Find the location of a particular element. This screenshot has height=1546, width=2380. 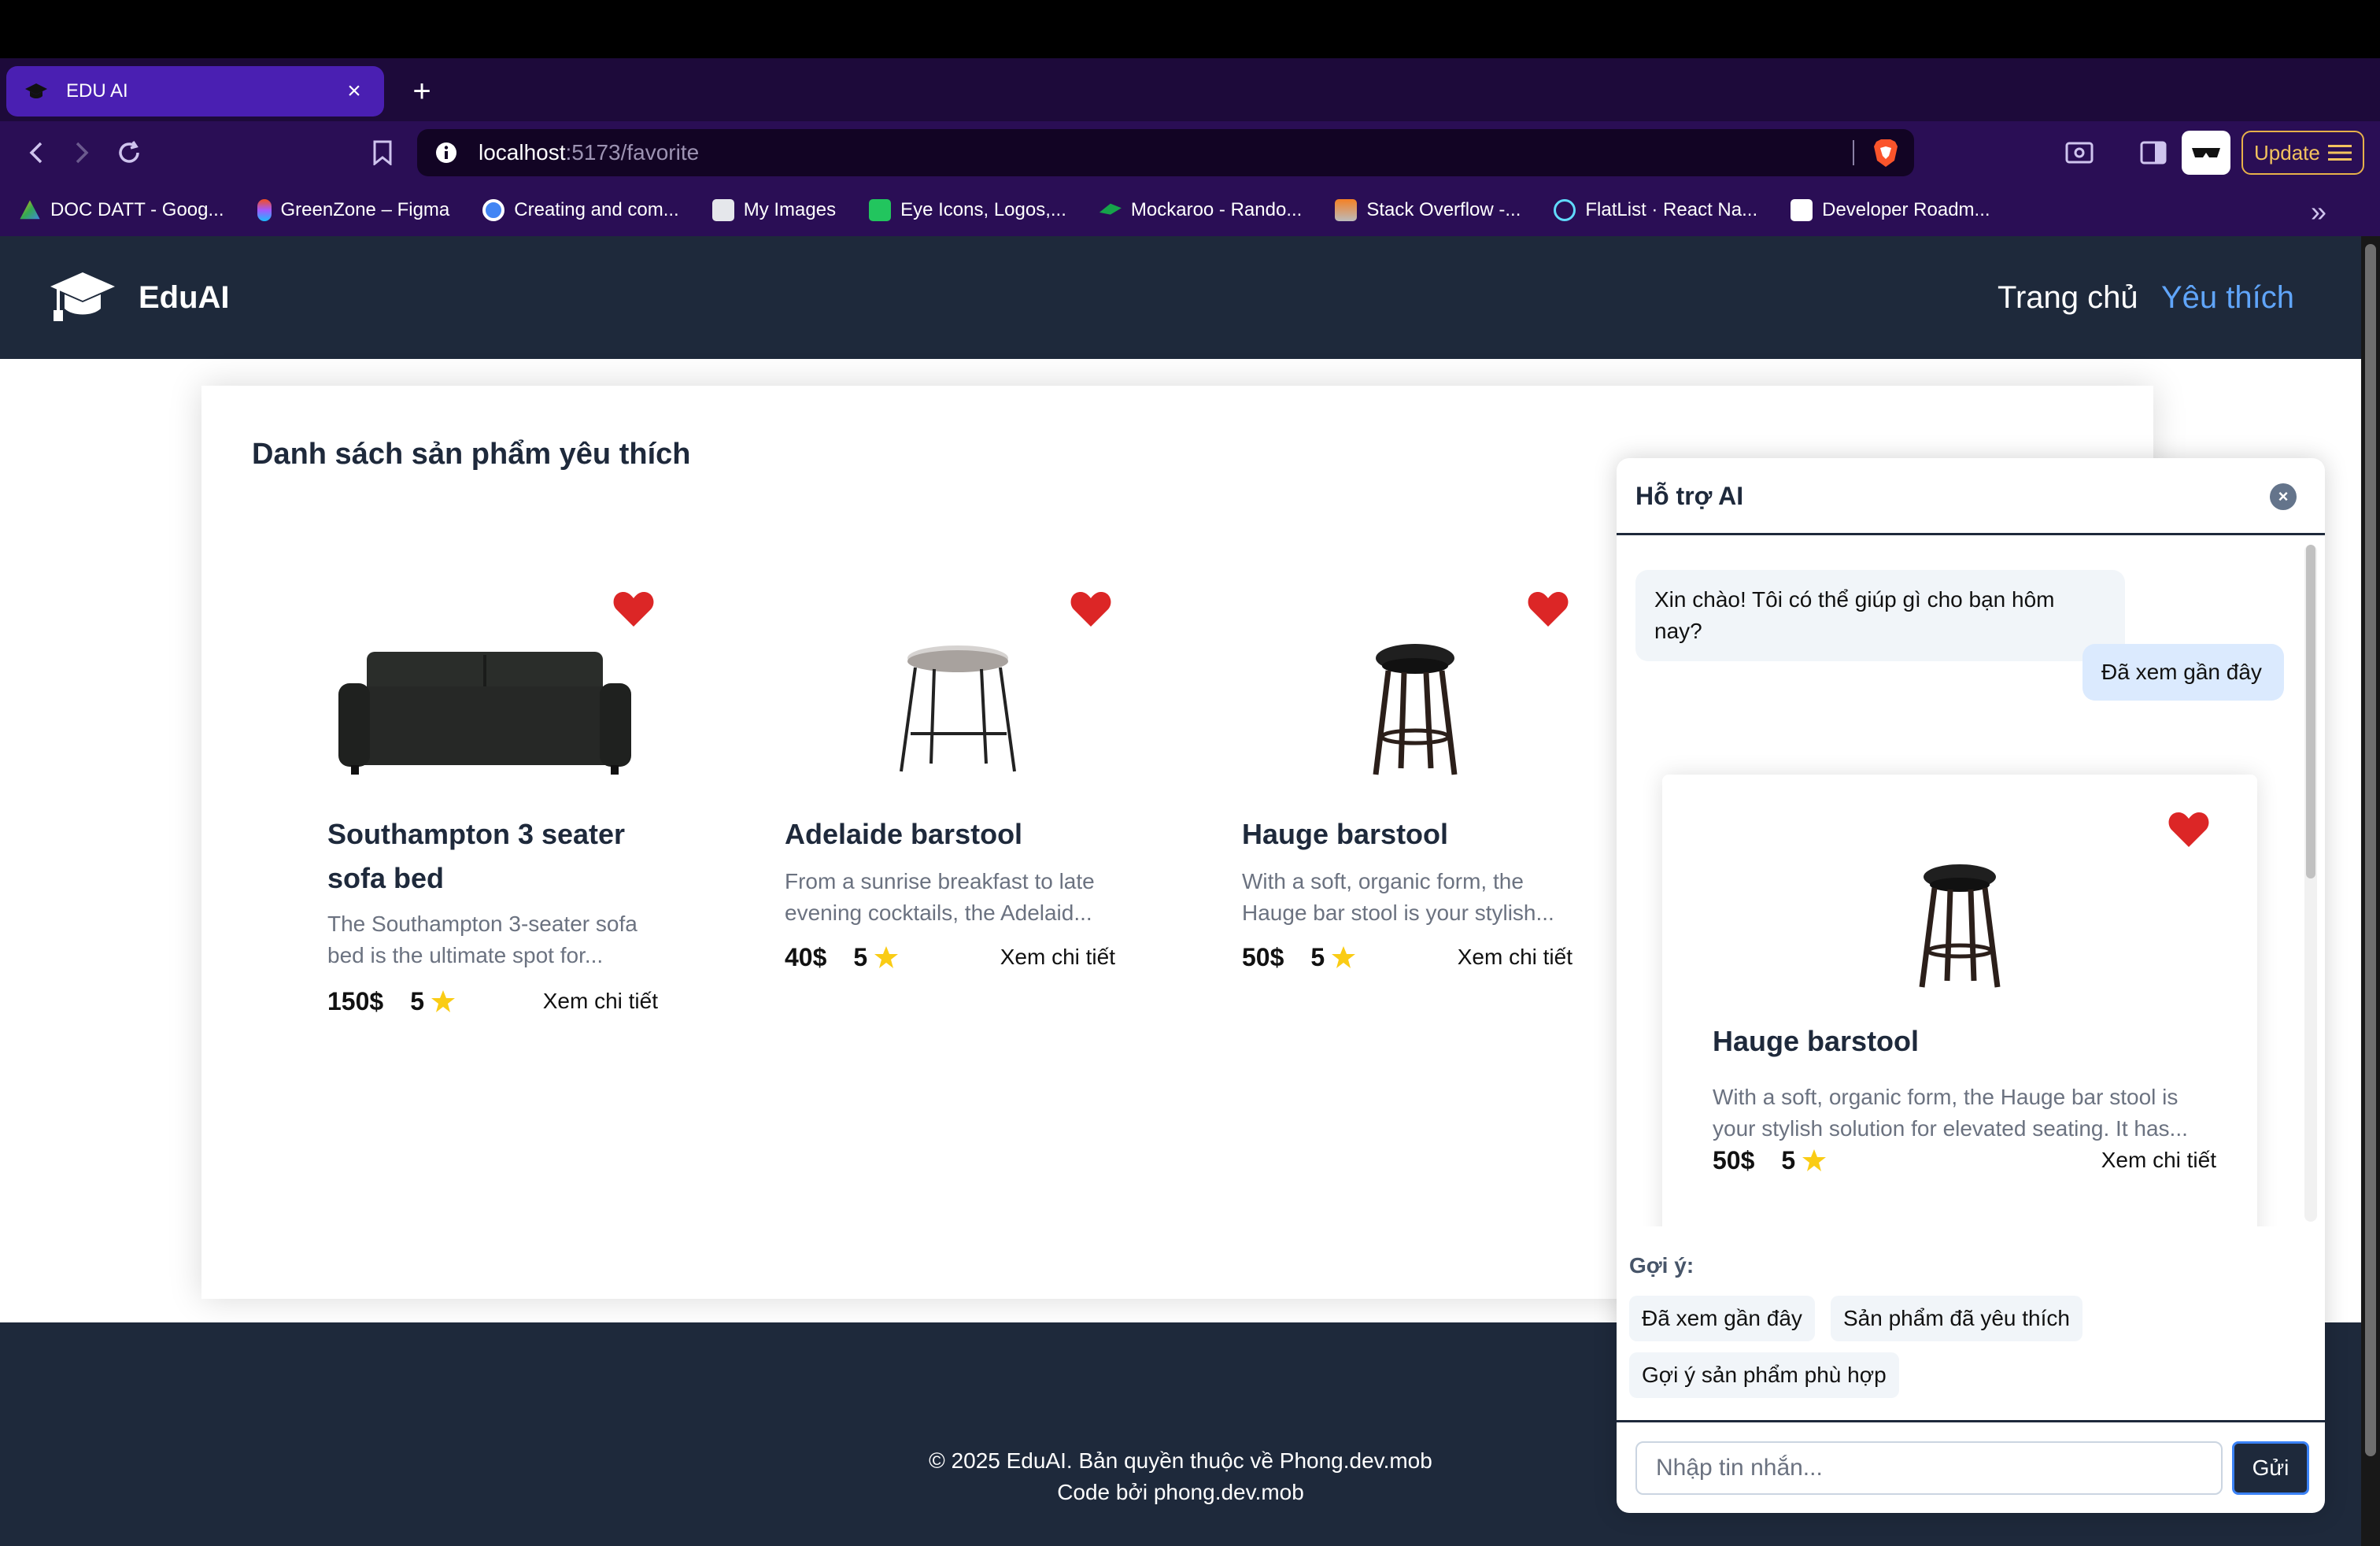

dark-barstool-icon is located at coordinates (1960, 926).